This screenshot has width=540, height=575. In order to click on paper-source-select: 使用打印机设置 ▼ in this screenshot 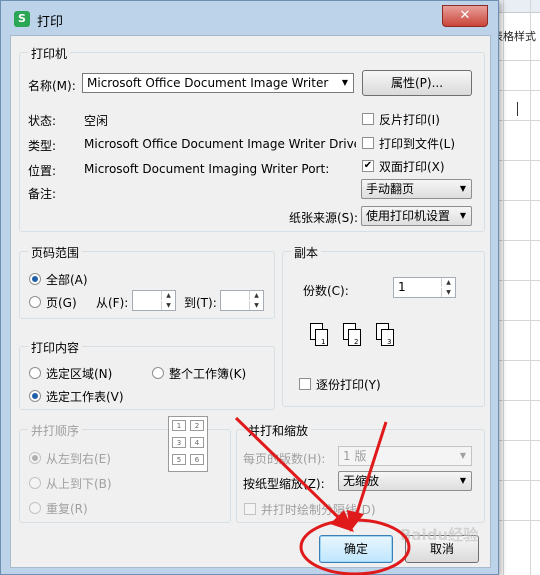, I will do `click(416, 216)`.